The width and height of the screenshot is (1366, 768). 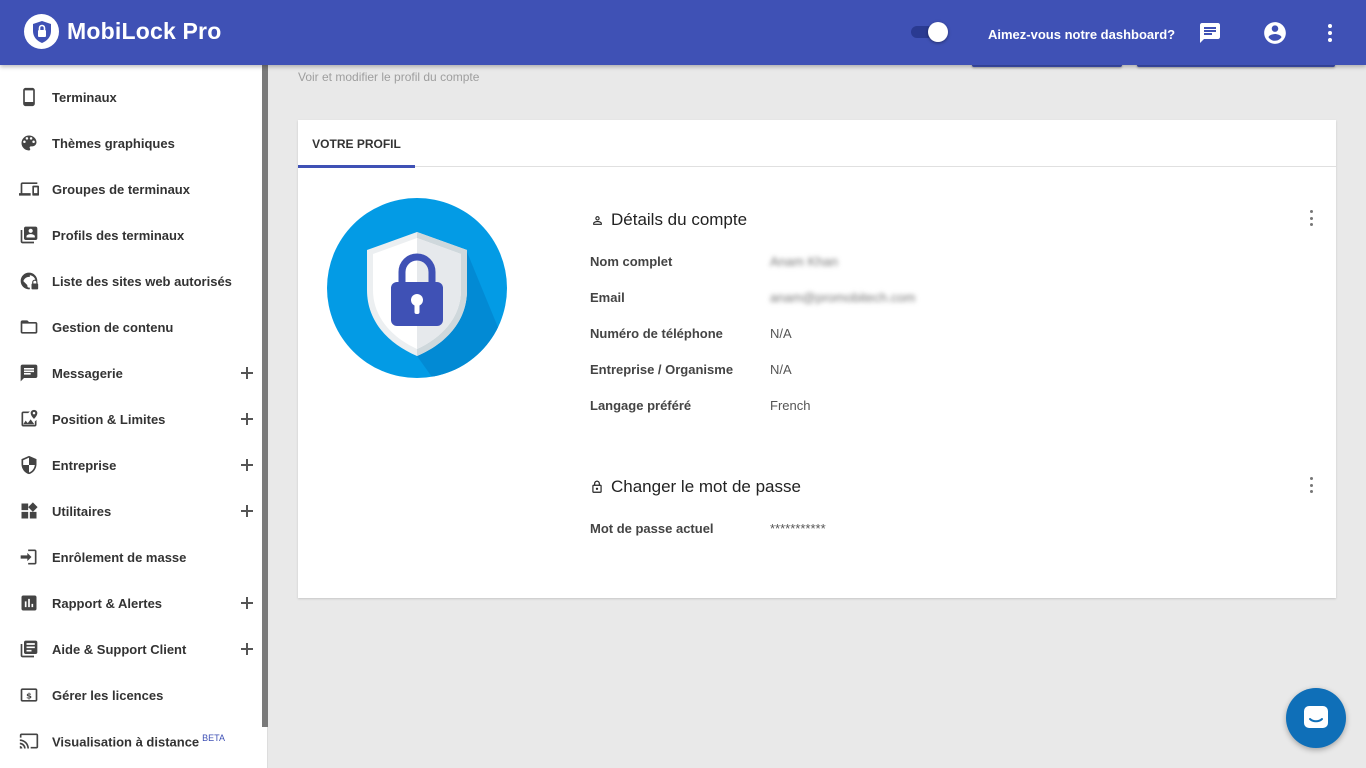 I want to click on sidebar-item-sites-autorises: Liste des sites web autorisés, so click(x=131, y=281).